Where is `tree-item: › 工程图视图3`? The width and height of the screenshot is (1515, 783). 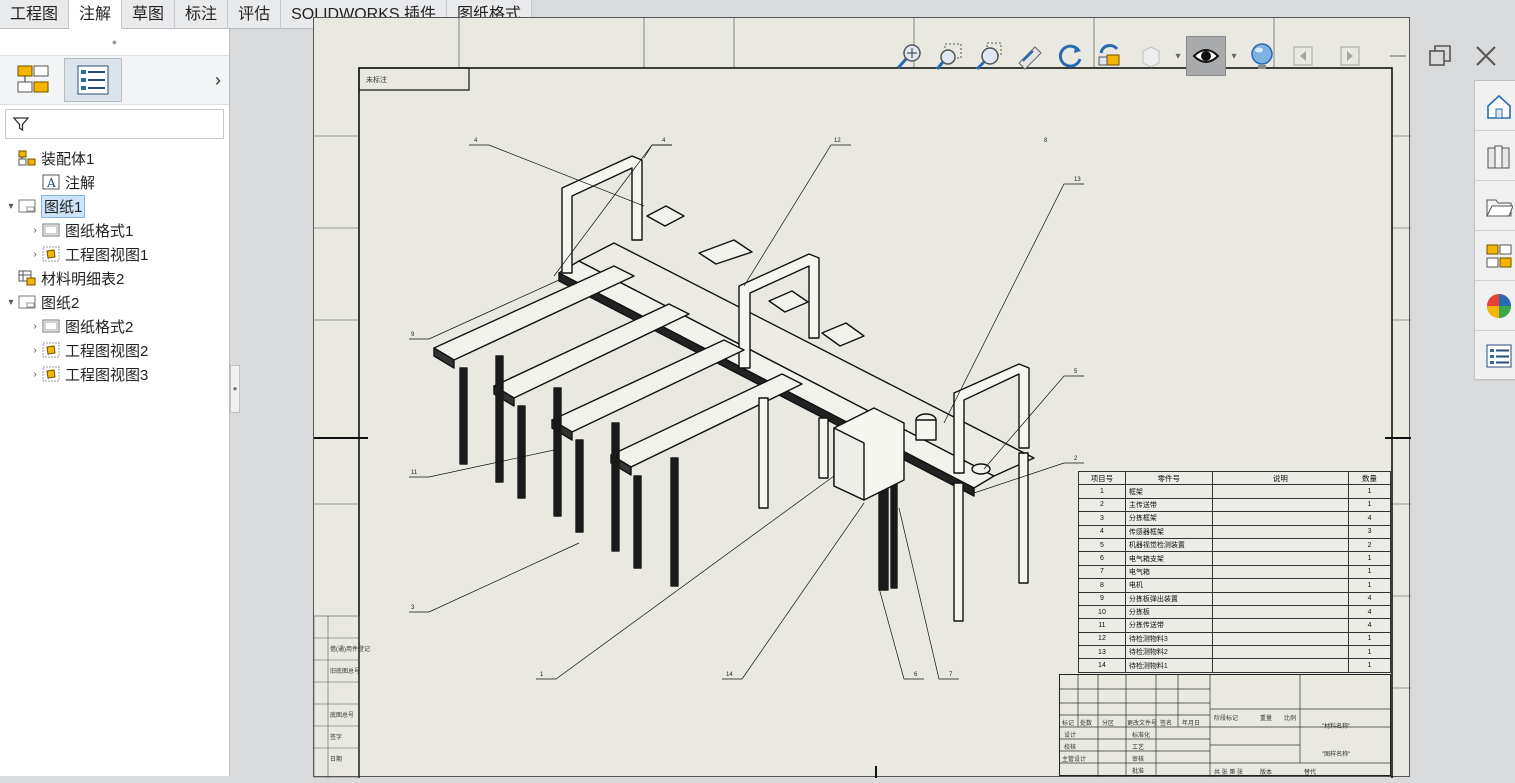
tree-item: › 工程图视图3 is located at coordinates (114, 374).